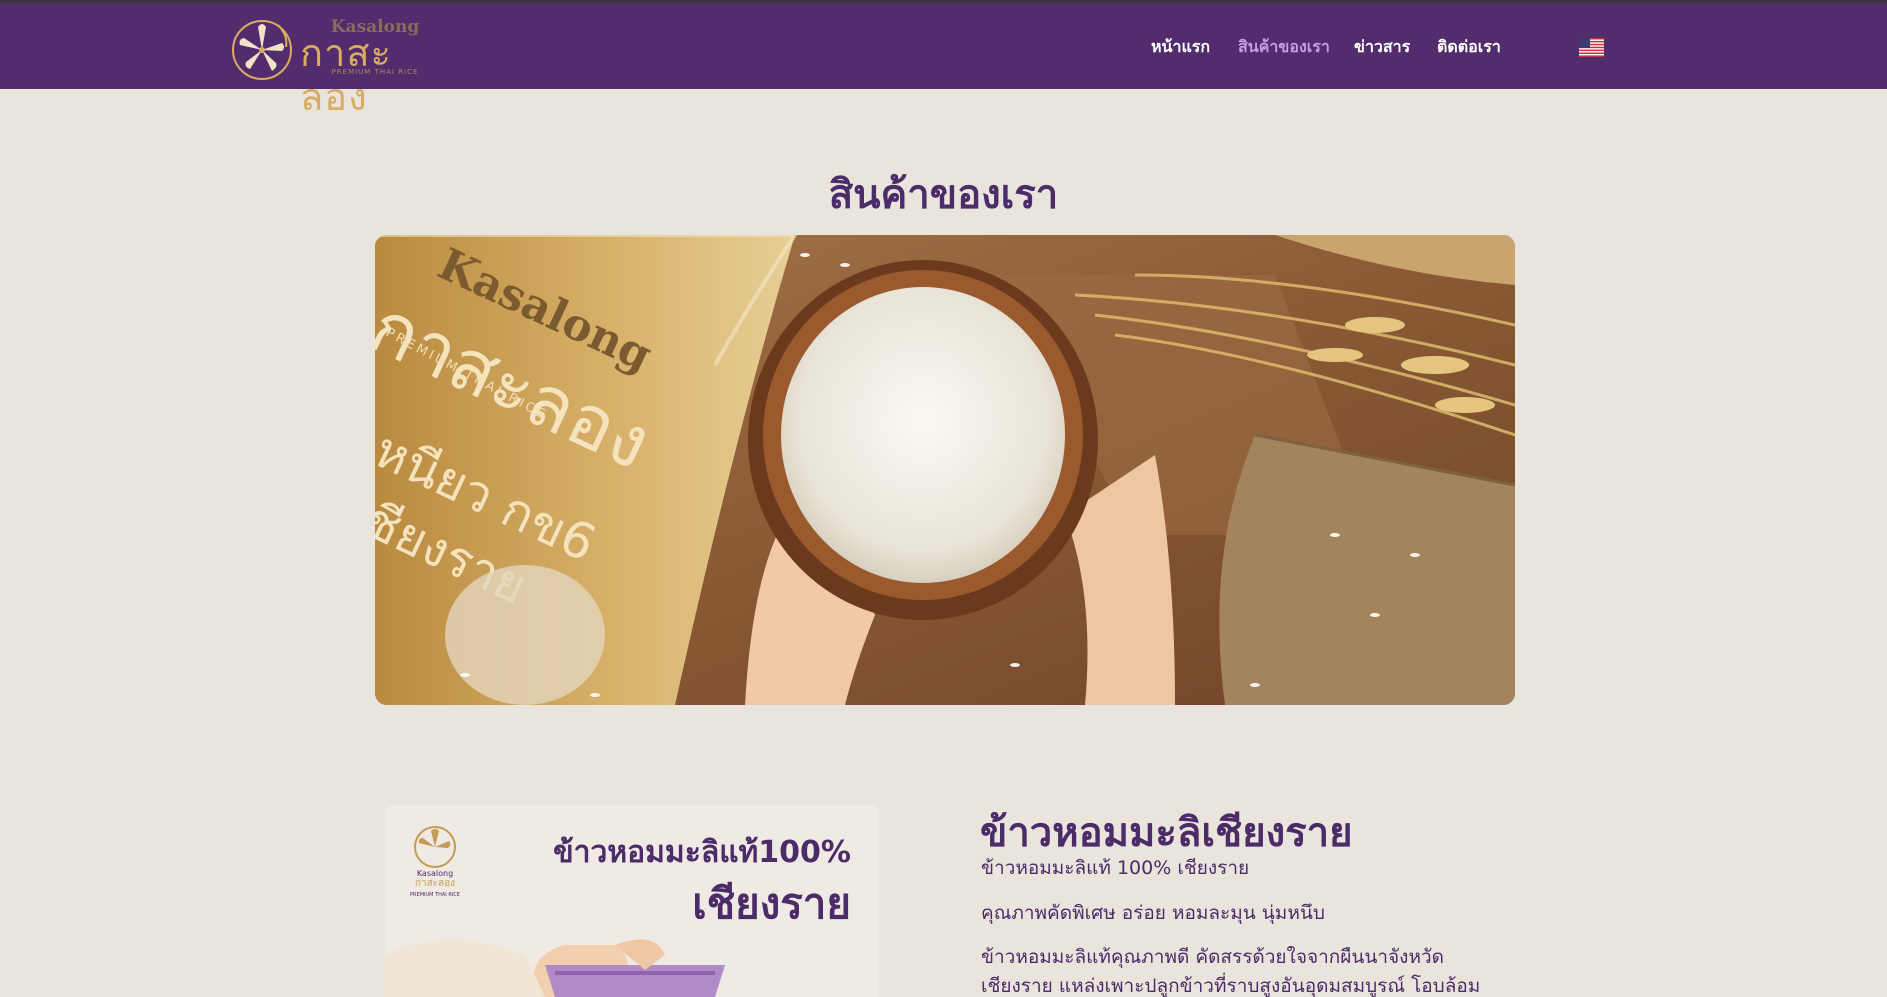 The height and width of the screenshot is (997, 1887). I want to click on nav-news: ข่าวสาร, so click(1382, 47).